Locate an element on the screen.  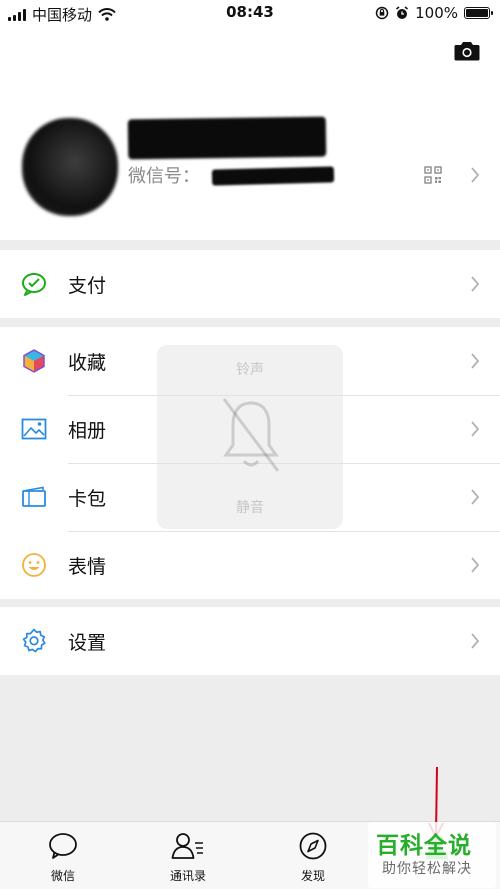
menu-label-pay: 支付 is located at coordinates (87, 285).